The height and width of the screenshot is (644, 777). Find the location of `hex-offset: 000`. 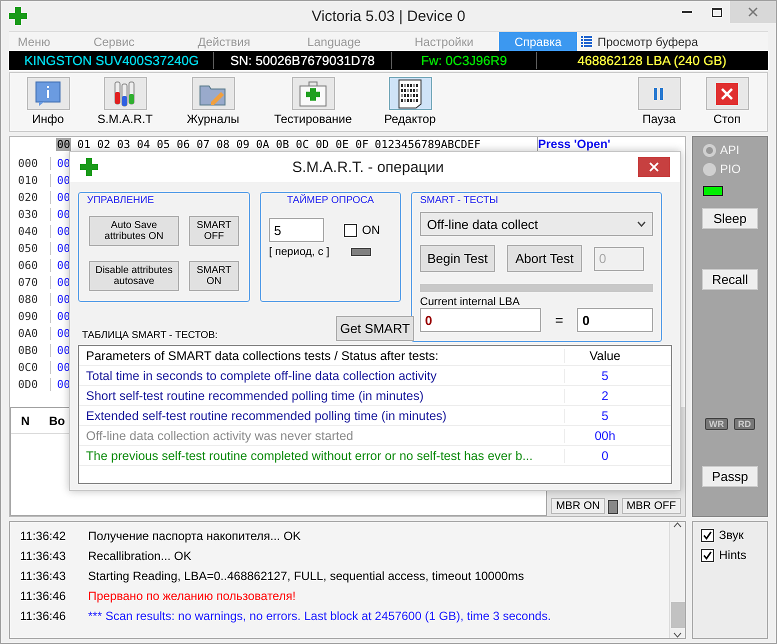

hex-offset: 000 is located at coordinates (28, 163).